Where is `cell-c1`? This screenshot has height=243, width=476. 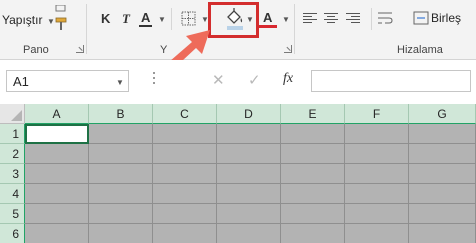
cell-c1 is located at coordinates (185, 134).